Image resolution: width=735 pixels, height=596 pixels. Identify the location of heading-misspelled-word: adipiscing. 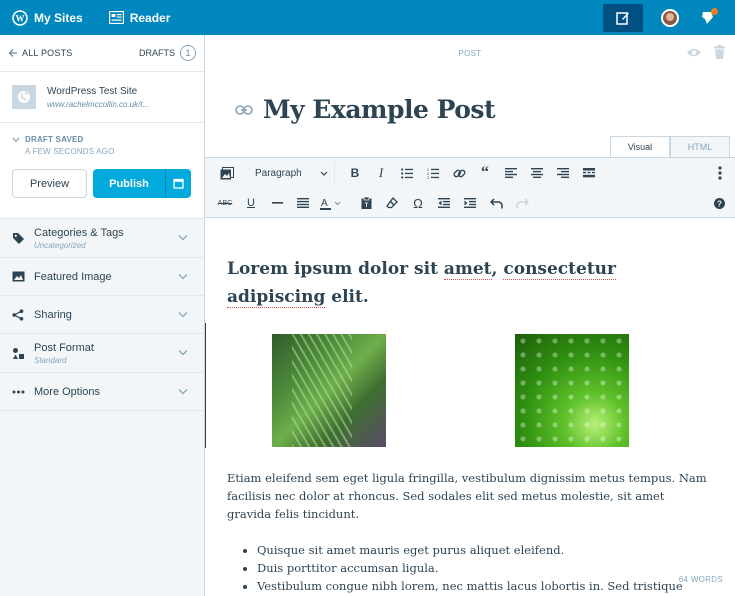
(276, 297).